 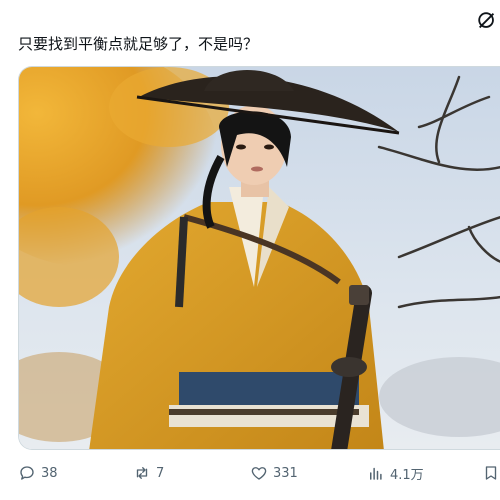 What do you see at coordinates (250, 14) in the screenshot?
I see `post-header` at bounding box center [250, 14].